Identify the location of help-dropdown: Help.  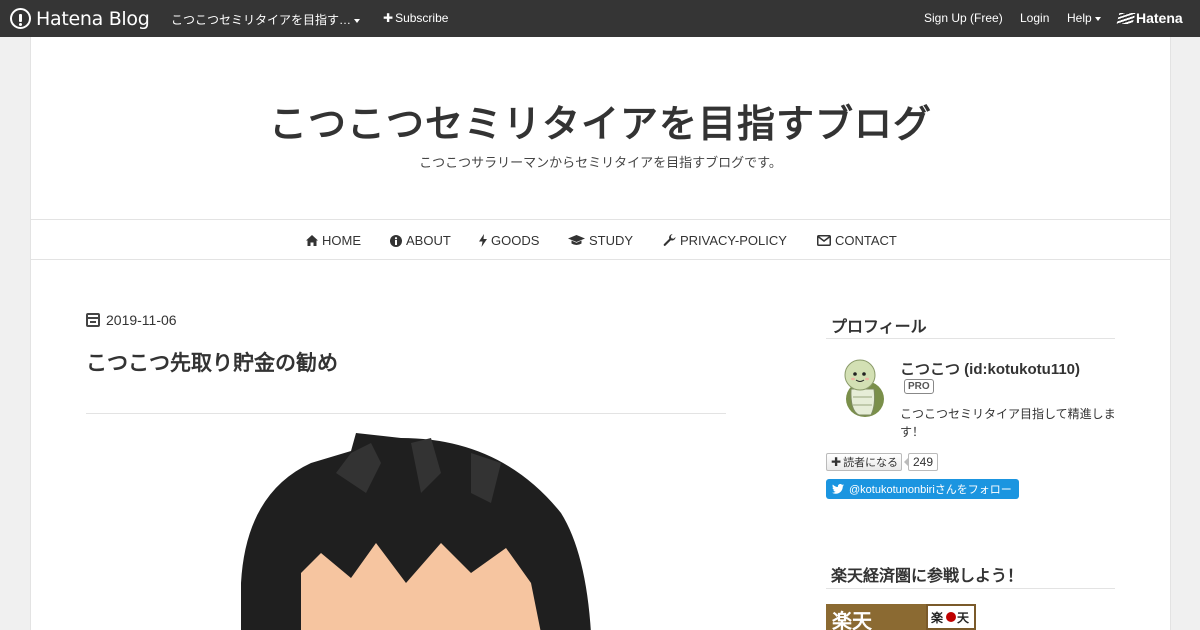
(1084, 18).